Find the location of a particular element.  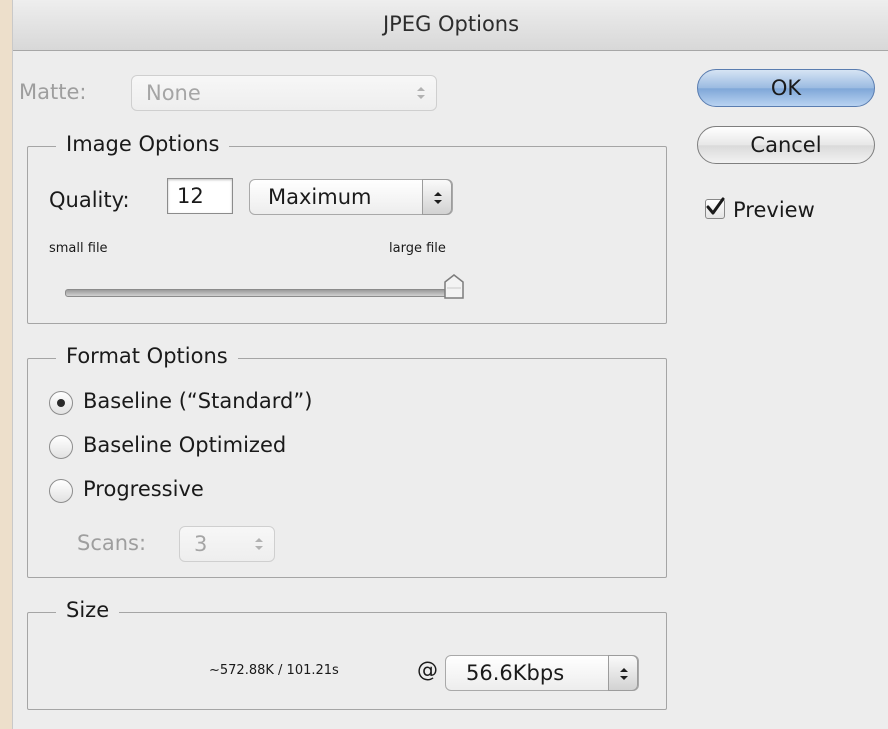

ok-button: OK is located at coordinates (786, 88).